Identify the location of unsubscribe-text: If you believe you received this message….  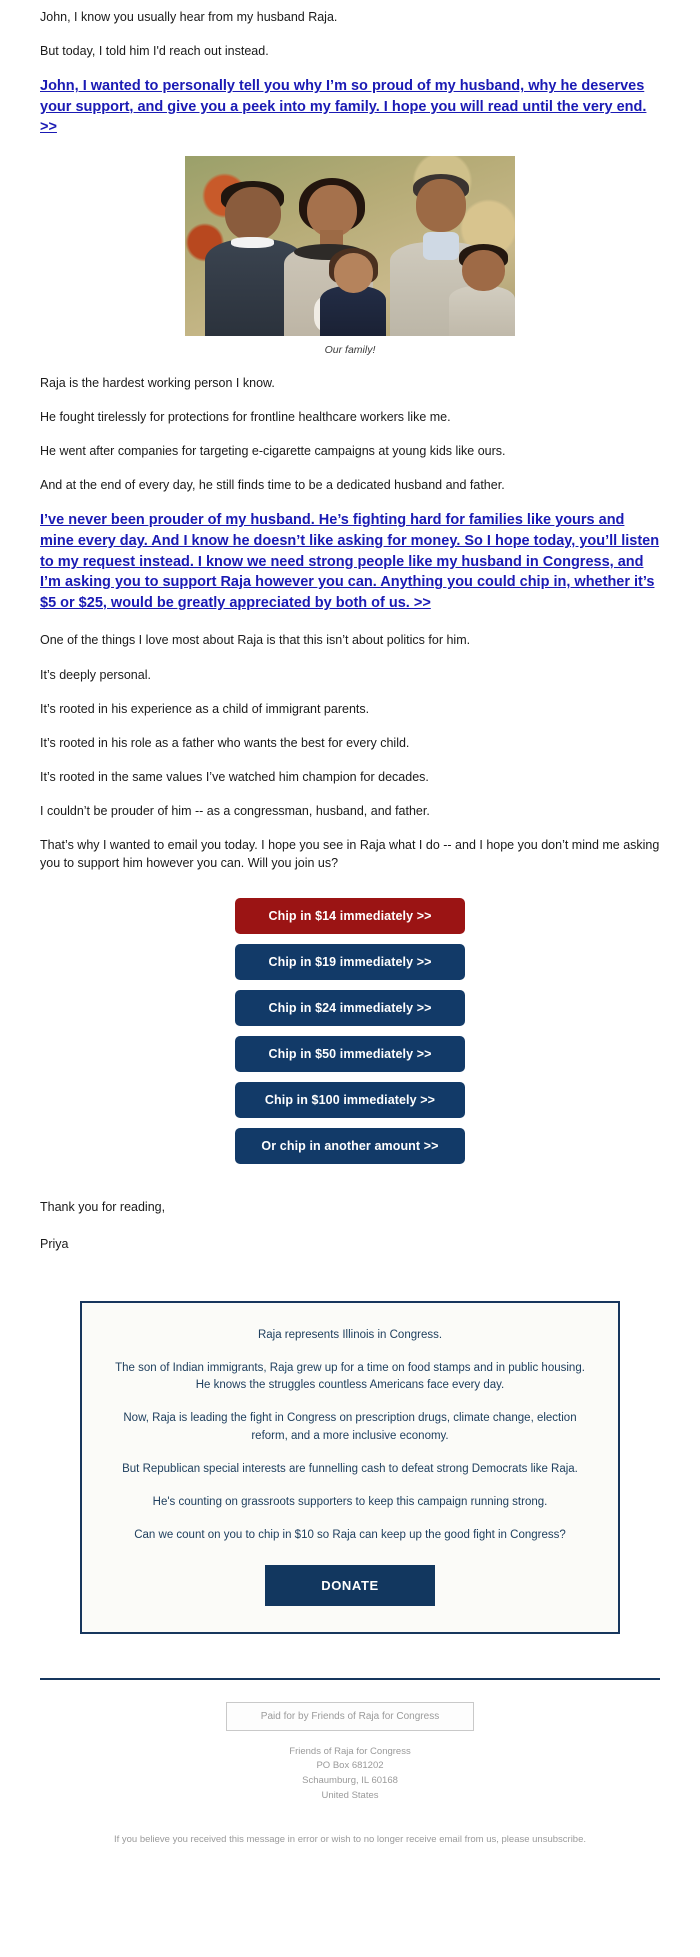
(350, 1839).